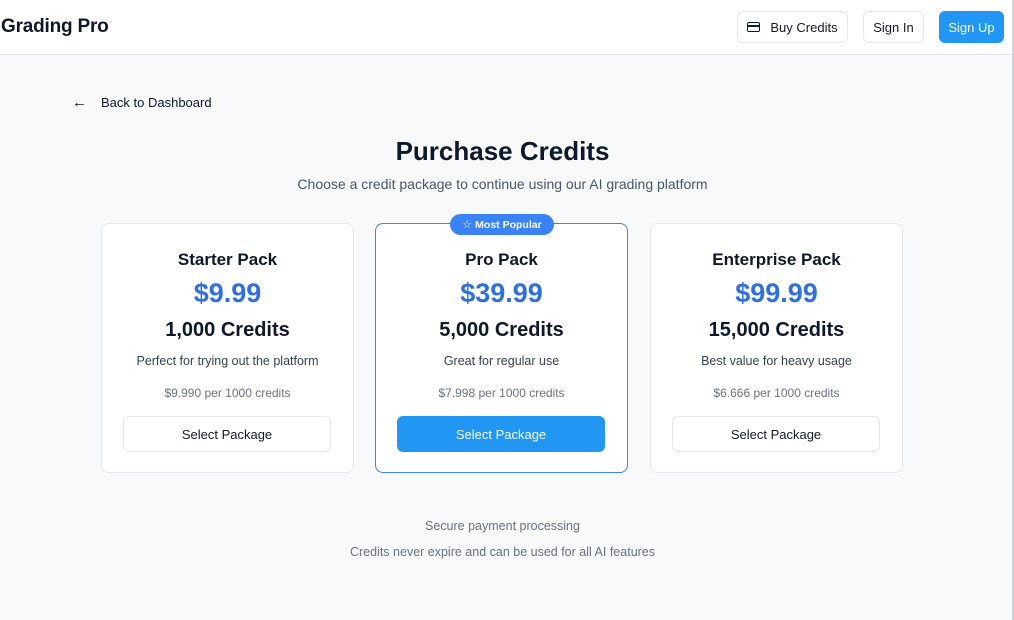 Image resolution: width=1014 pixels, height=620 pixels. I want to click on package-description: Great for regular use, so click(501, 361).